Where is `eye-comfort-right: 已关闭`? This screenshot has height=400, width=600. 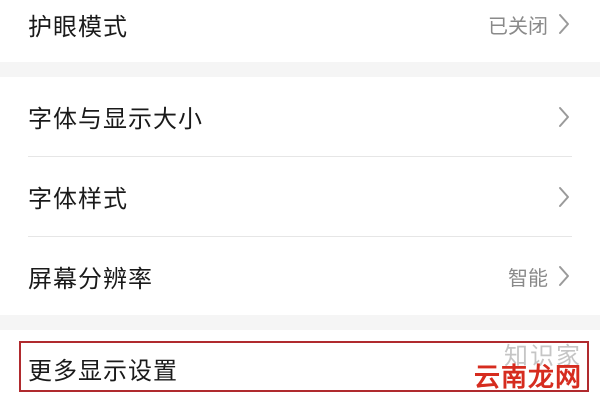 eye-comfort-right: 已关闭 is located at coordinates (544, 24).